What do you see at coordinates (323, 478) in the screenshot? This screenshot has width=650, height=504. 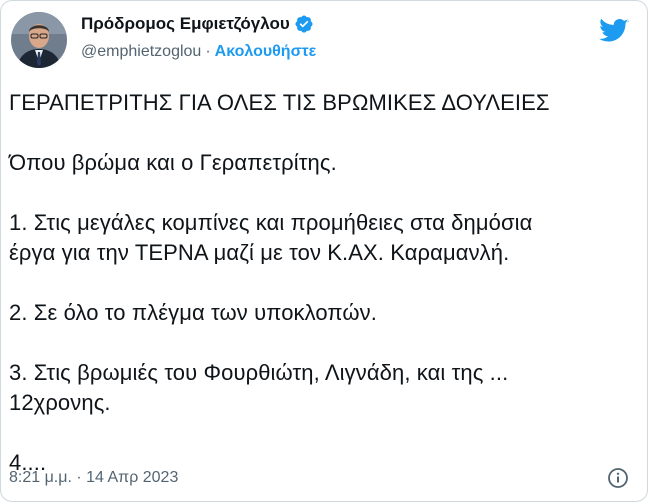 I see `tweet-footer: 8:21 μ.μ. · 14 Απρ 2023` at bounding box center [323, 478].